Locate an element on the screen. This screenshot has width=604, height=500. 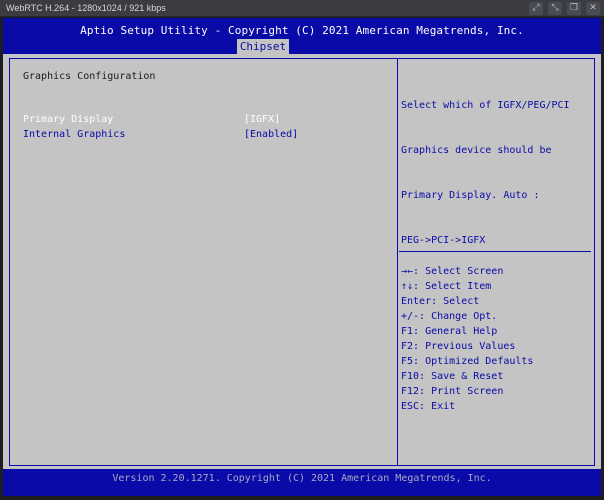
help-line: Select which of IGFX/PEG/PCI is located at coordinates (485, 105).